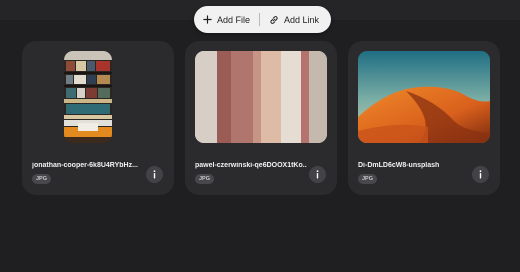 This screenshot has height=272, width=520. What do you see at coordinates (399, 165) in the screenshot?
I see `file-name: Di-DmLD6cW8-unsplash` at bounding box center [399, 165].